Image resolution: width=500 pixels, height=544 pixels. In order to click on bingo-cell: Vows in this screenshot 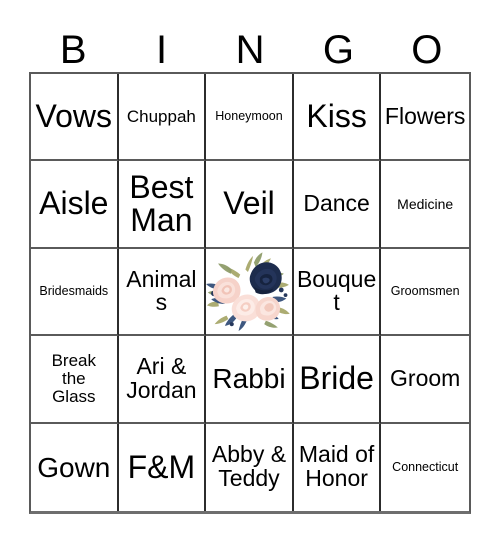, I will do `click(75, 118)`.